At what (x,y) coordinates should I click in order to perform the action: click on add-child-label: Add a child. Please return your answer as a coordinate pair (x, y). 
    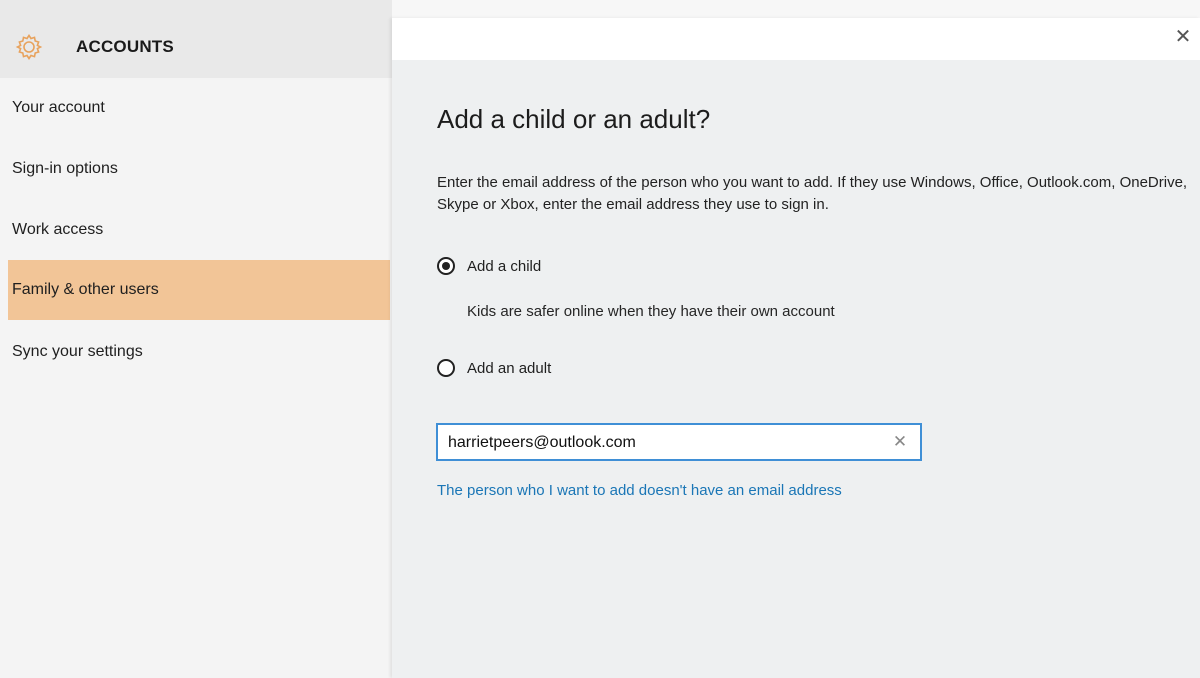
    Looking at the image, I should click on (504, 266).